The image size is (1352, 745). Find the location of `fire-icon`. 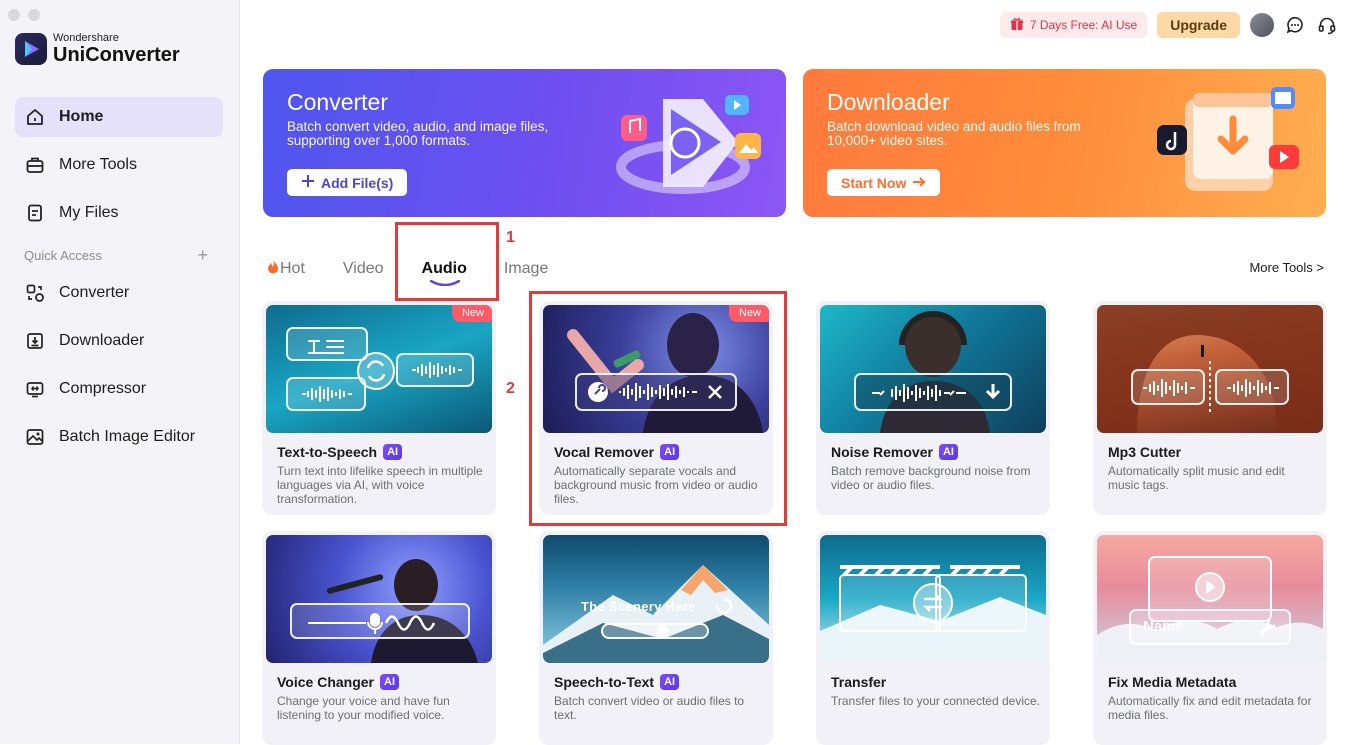

fire-icon is located at coordinates (273, 268).